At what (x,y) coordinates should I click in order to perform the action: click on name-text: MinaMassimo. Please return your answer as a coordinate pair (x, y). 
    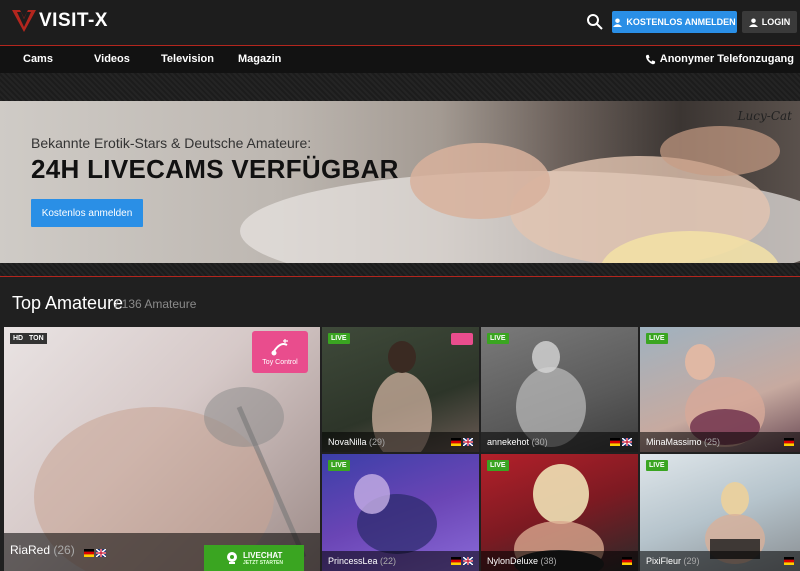
    Looking at the image, I should click on (674, 442).